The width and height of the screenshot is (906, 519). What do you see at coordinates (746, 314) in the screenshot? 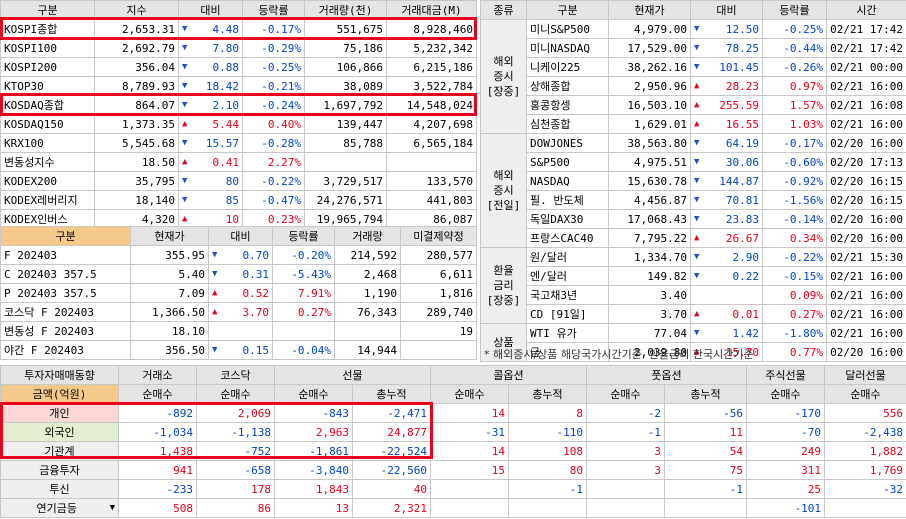
I see `global-change-value: 0.01` at bounding box center [746, 314].